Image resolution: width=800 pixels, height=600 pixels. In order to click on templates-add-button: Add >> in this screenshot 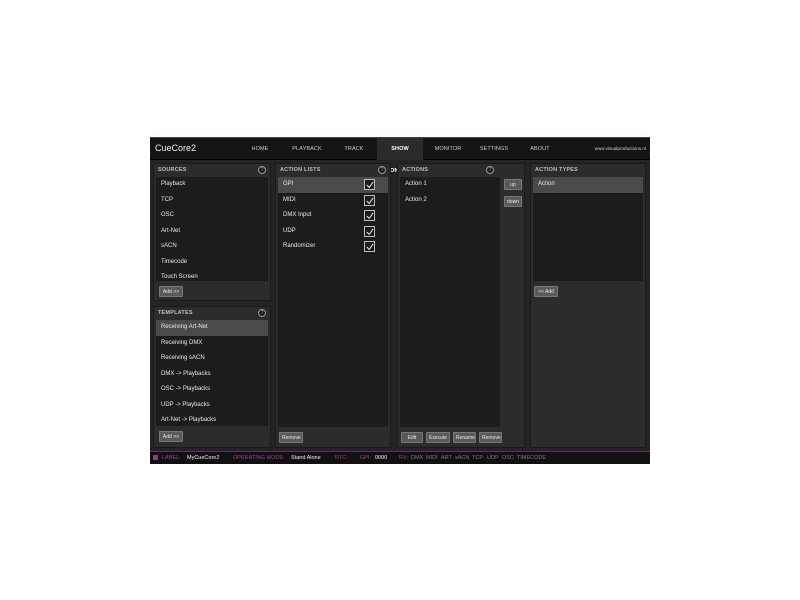, I will do `click(171, 436)`.